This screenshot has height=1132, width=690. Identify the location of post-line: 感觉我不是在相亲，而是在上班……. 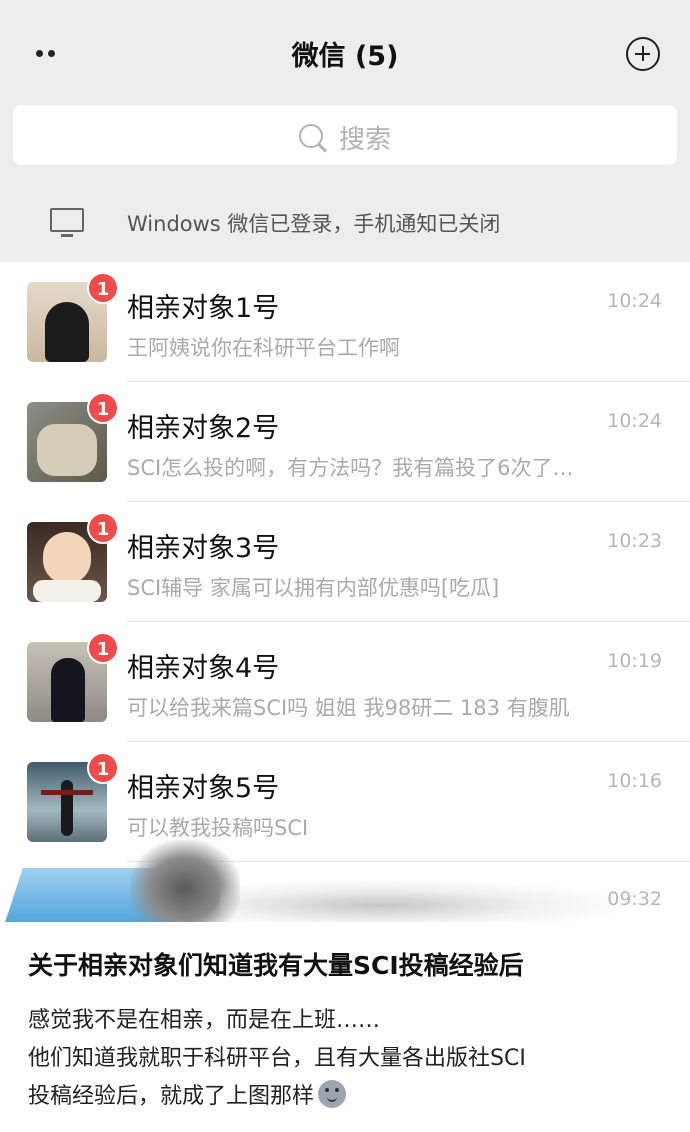
(204, 1020).